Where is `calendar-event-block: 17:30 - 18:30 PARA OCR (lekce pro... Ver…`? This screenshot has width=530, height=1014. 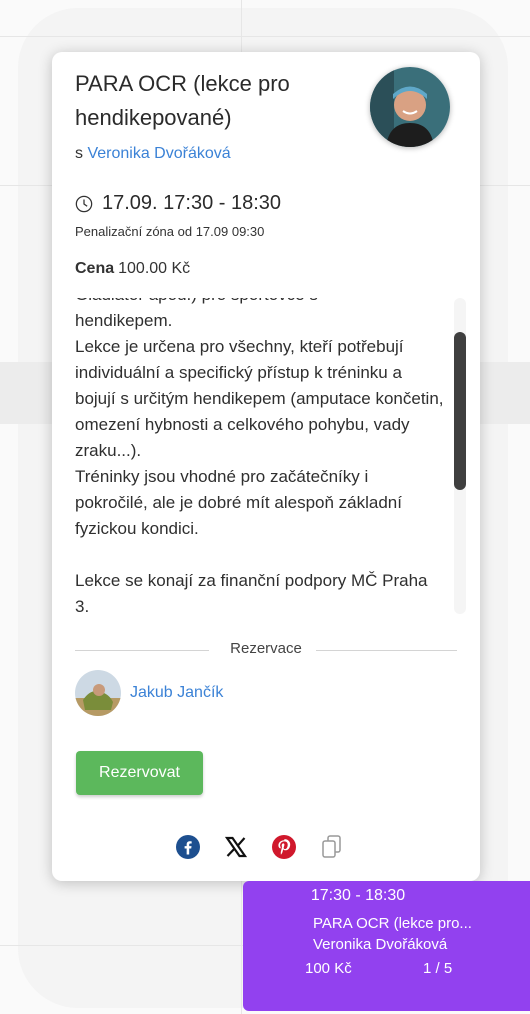
calendar-event-block: 17:30 - 18:30 PARA OCR (lekce pro... Ver… is located at coordinates (386, 946).